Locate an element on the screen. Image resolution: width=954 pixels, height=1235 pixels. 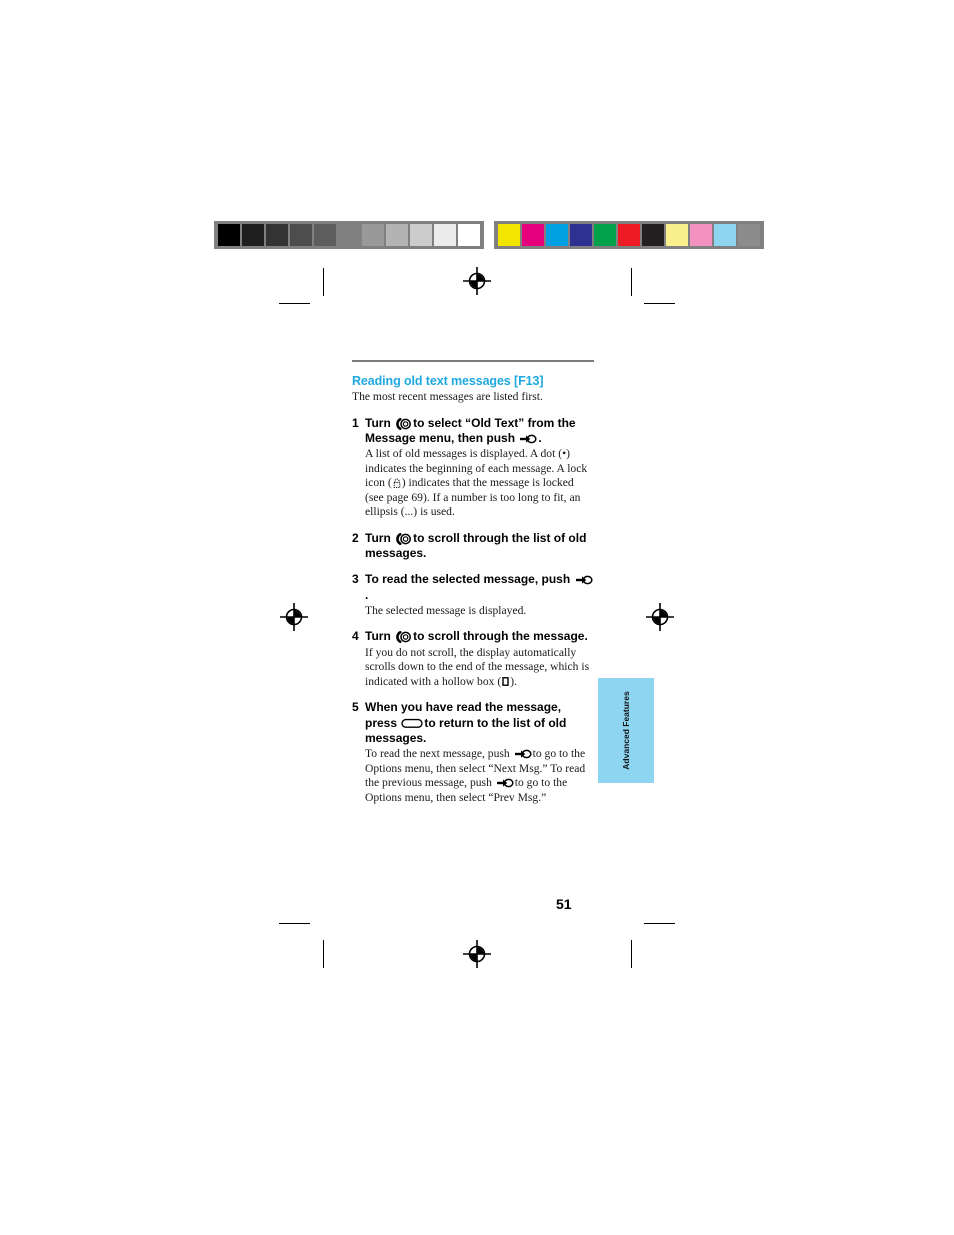
step-number: 2 is located at coordinates (355, 537).